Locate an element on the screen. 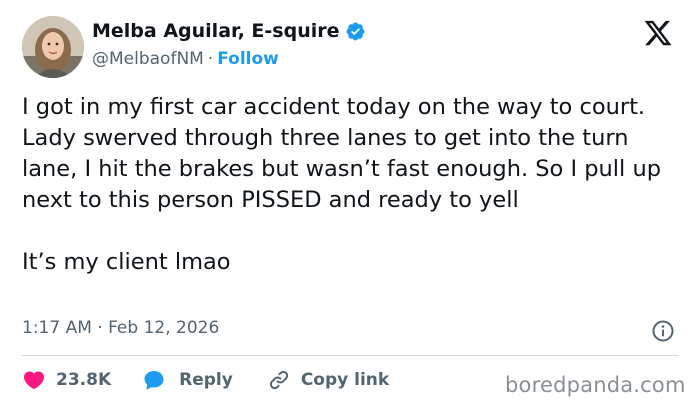  verified-badge-icon is located at coordinates (355, 31).